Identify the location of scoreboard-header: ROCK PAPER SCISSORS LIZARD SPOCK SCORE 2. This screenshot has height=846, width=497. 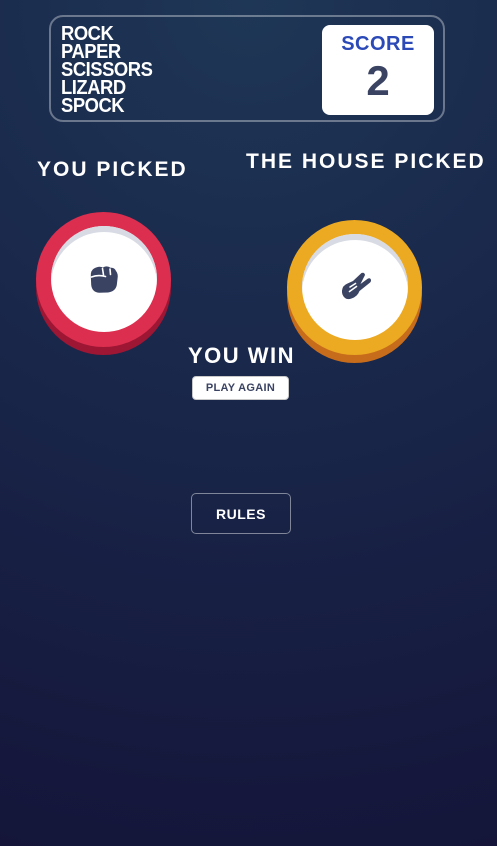
(247, 68).